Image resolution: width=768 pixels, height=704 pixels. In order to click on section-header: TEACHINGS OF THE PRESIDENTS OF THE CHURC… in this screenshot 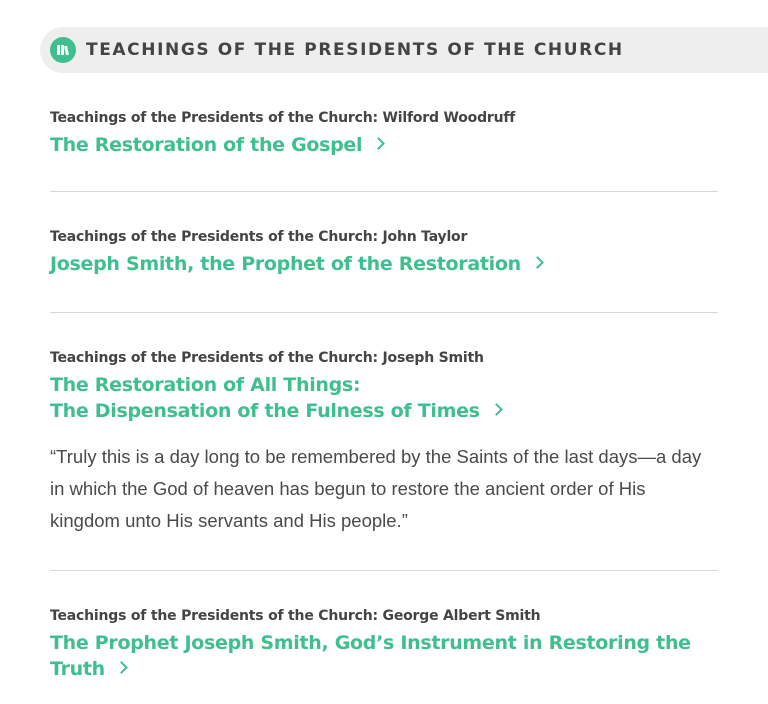, I will do `click(404, 50)`.